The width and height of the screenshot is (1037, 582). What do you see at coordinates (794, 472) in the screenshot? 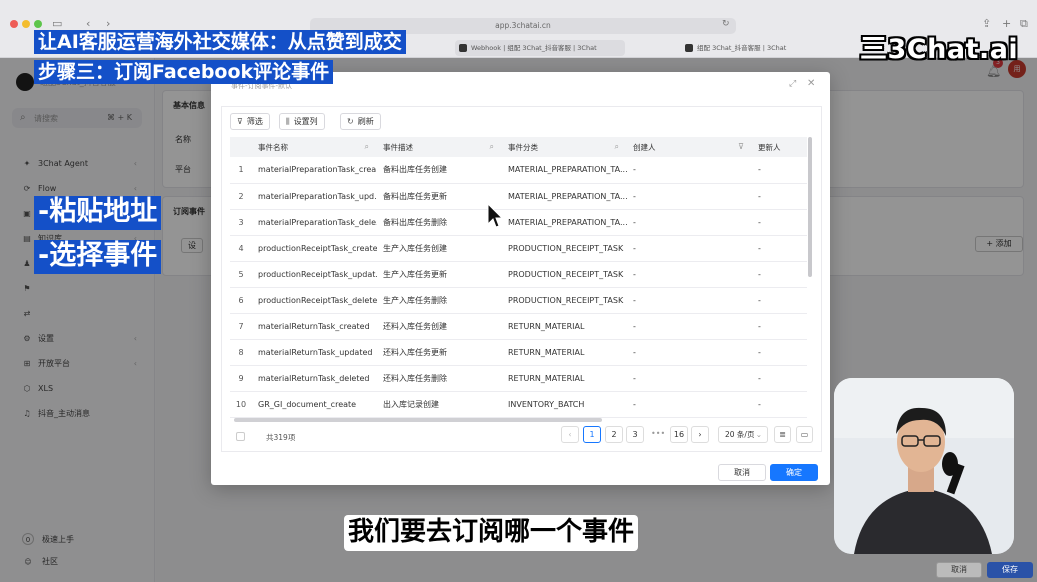
I see `confirm-button: 确定` at bounding box center [794, 472].